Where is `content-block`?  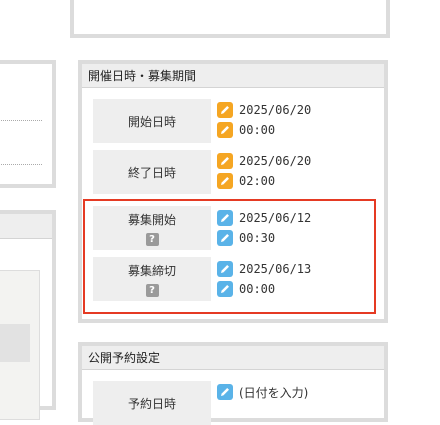 content-block is located at coordinates (15, 343).